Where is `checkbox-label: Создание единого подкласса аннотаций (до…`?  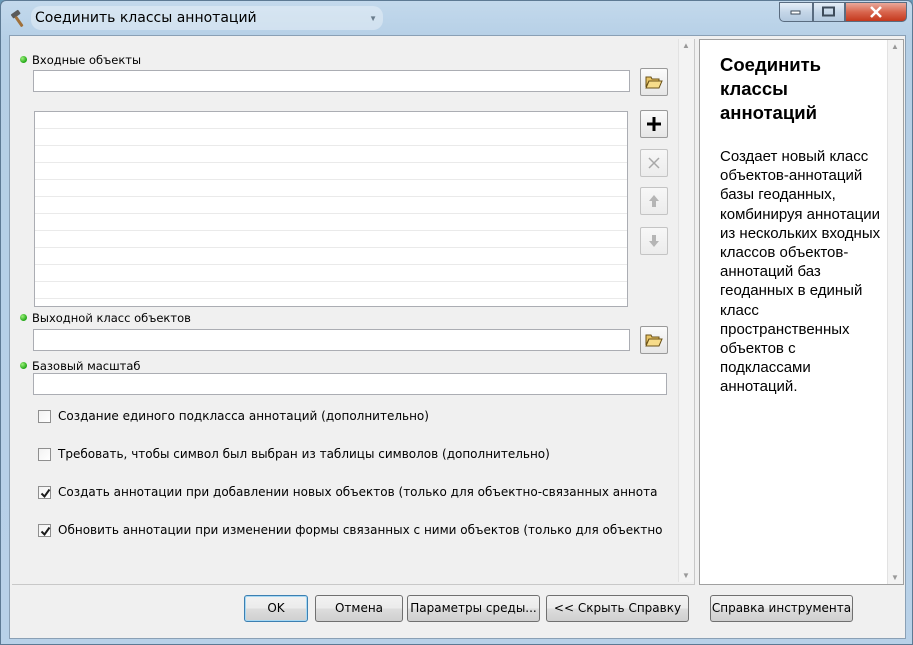 checkbox-label: Создание единого подкласса аннотаций (до… is located at coordinates (243, 416).